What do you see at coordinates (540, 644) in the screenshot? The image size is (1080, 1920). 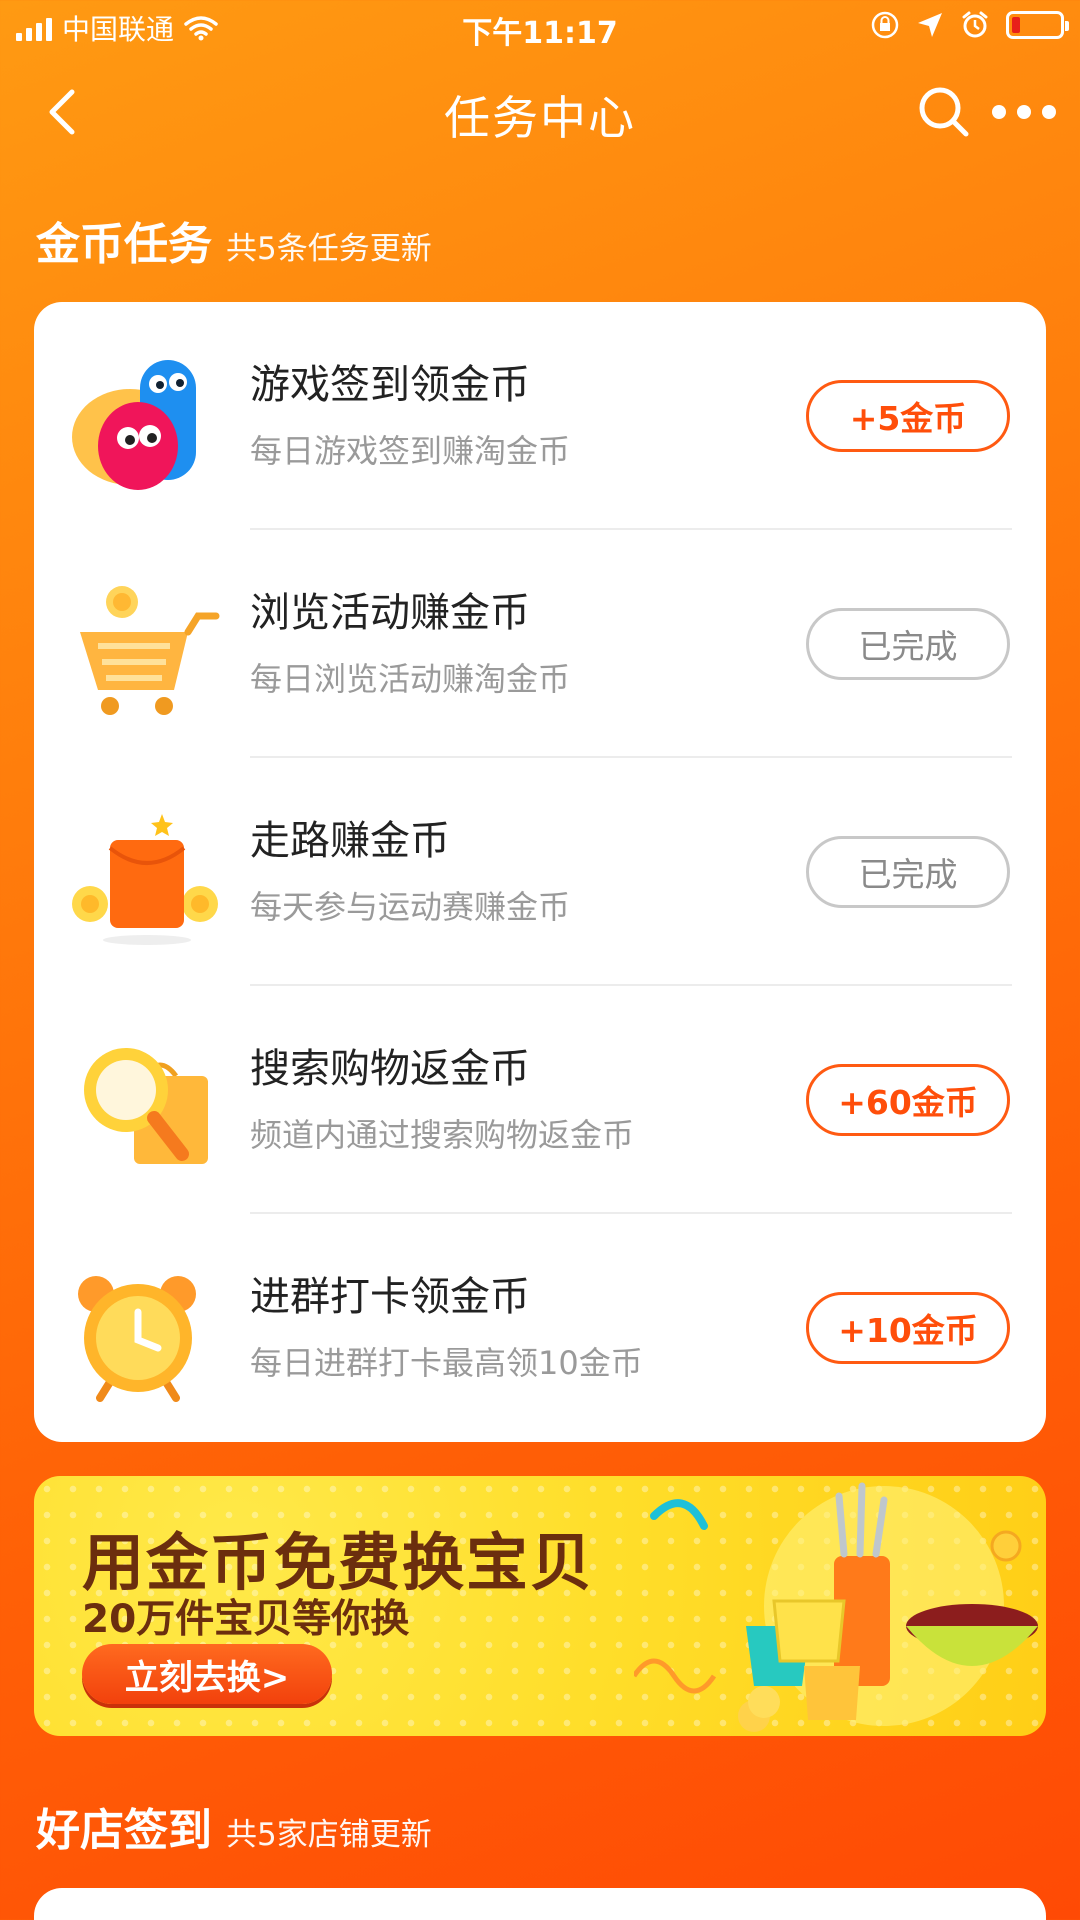 I see `task-row: 浏览活动赚金币 每日浏览活动赚淘金币 已完成` at bounding box center [540, 644].